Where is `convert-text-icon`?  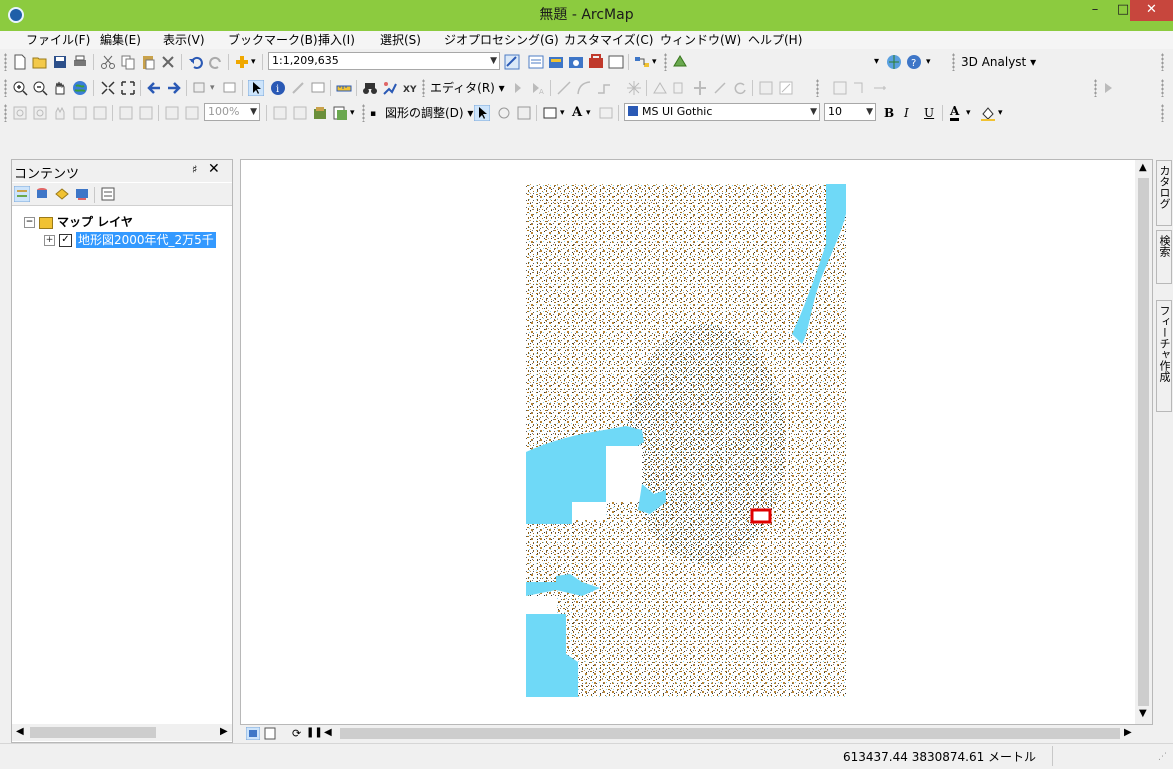 convert-text-icon is located at coordinates (606, 113).